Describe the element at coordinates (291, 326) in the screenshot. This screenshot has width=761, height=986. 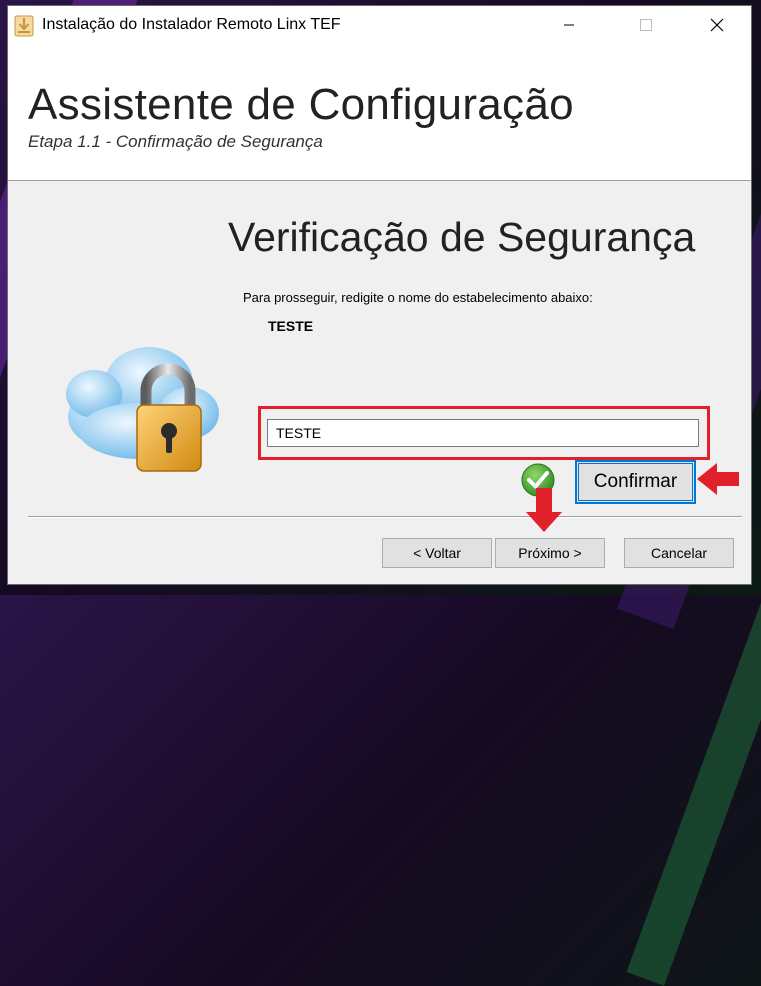
I see `establishment-name: TESTE` at that location.